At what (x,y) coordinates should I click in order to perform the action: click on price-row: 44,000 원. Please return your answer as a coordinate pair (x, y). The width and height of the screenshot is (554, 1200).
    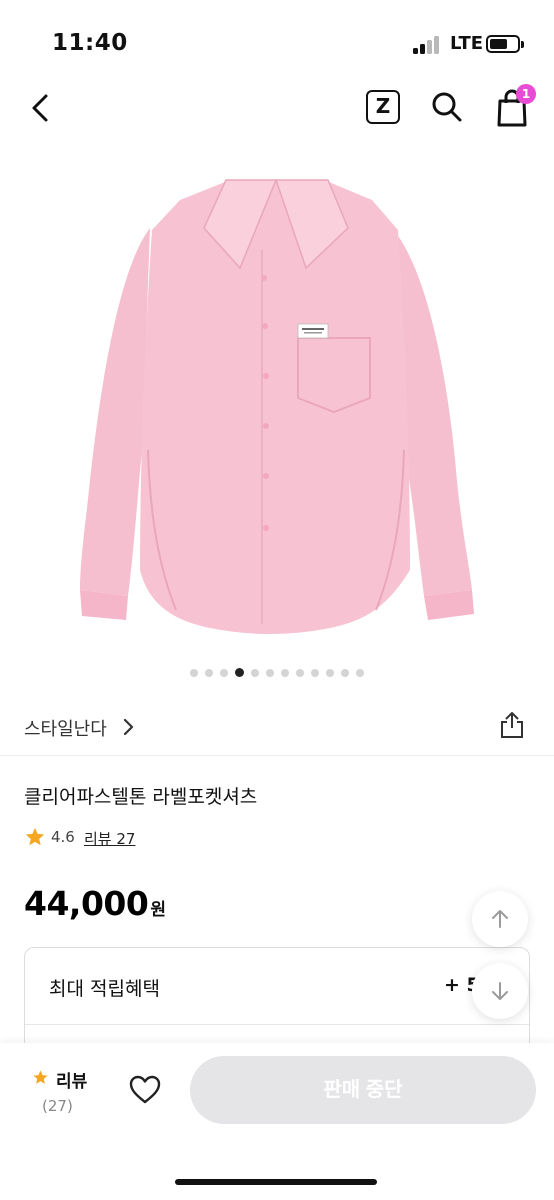
    Looking at the image, I should click on (95, 904).